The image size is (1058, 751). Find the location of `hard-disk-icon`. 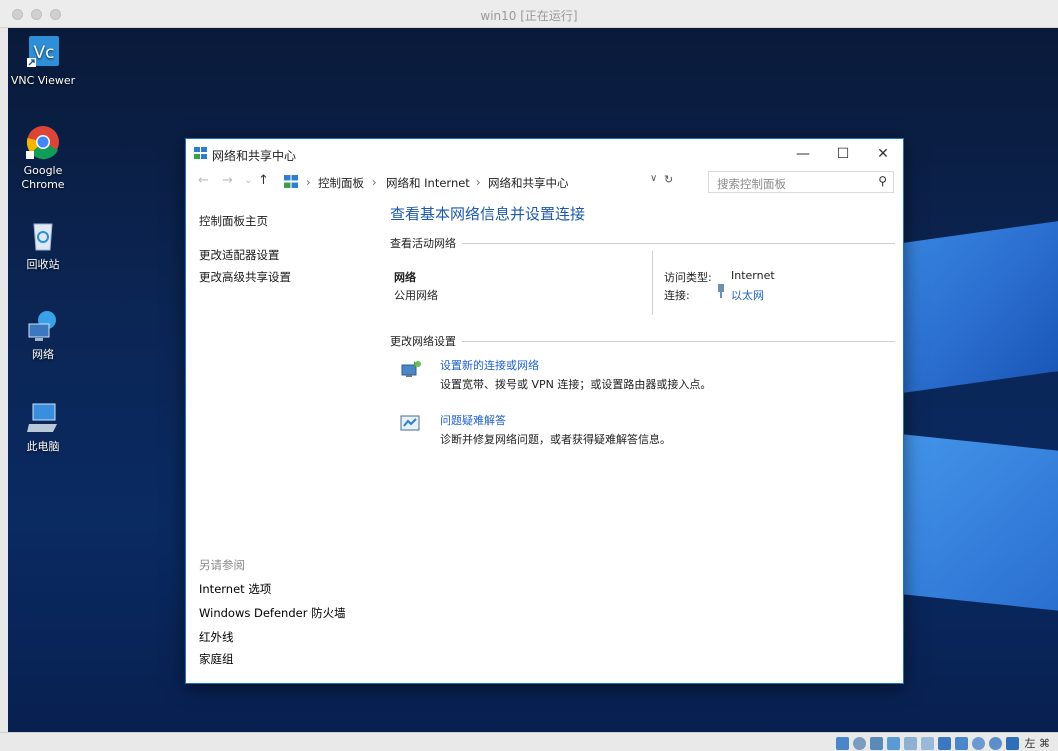

hard-disk-icon is located at coordinates (842, 743).